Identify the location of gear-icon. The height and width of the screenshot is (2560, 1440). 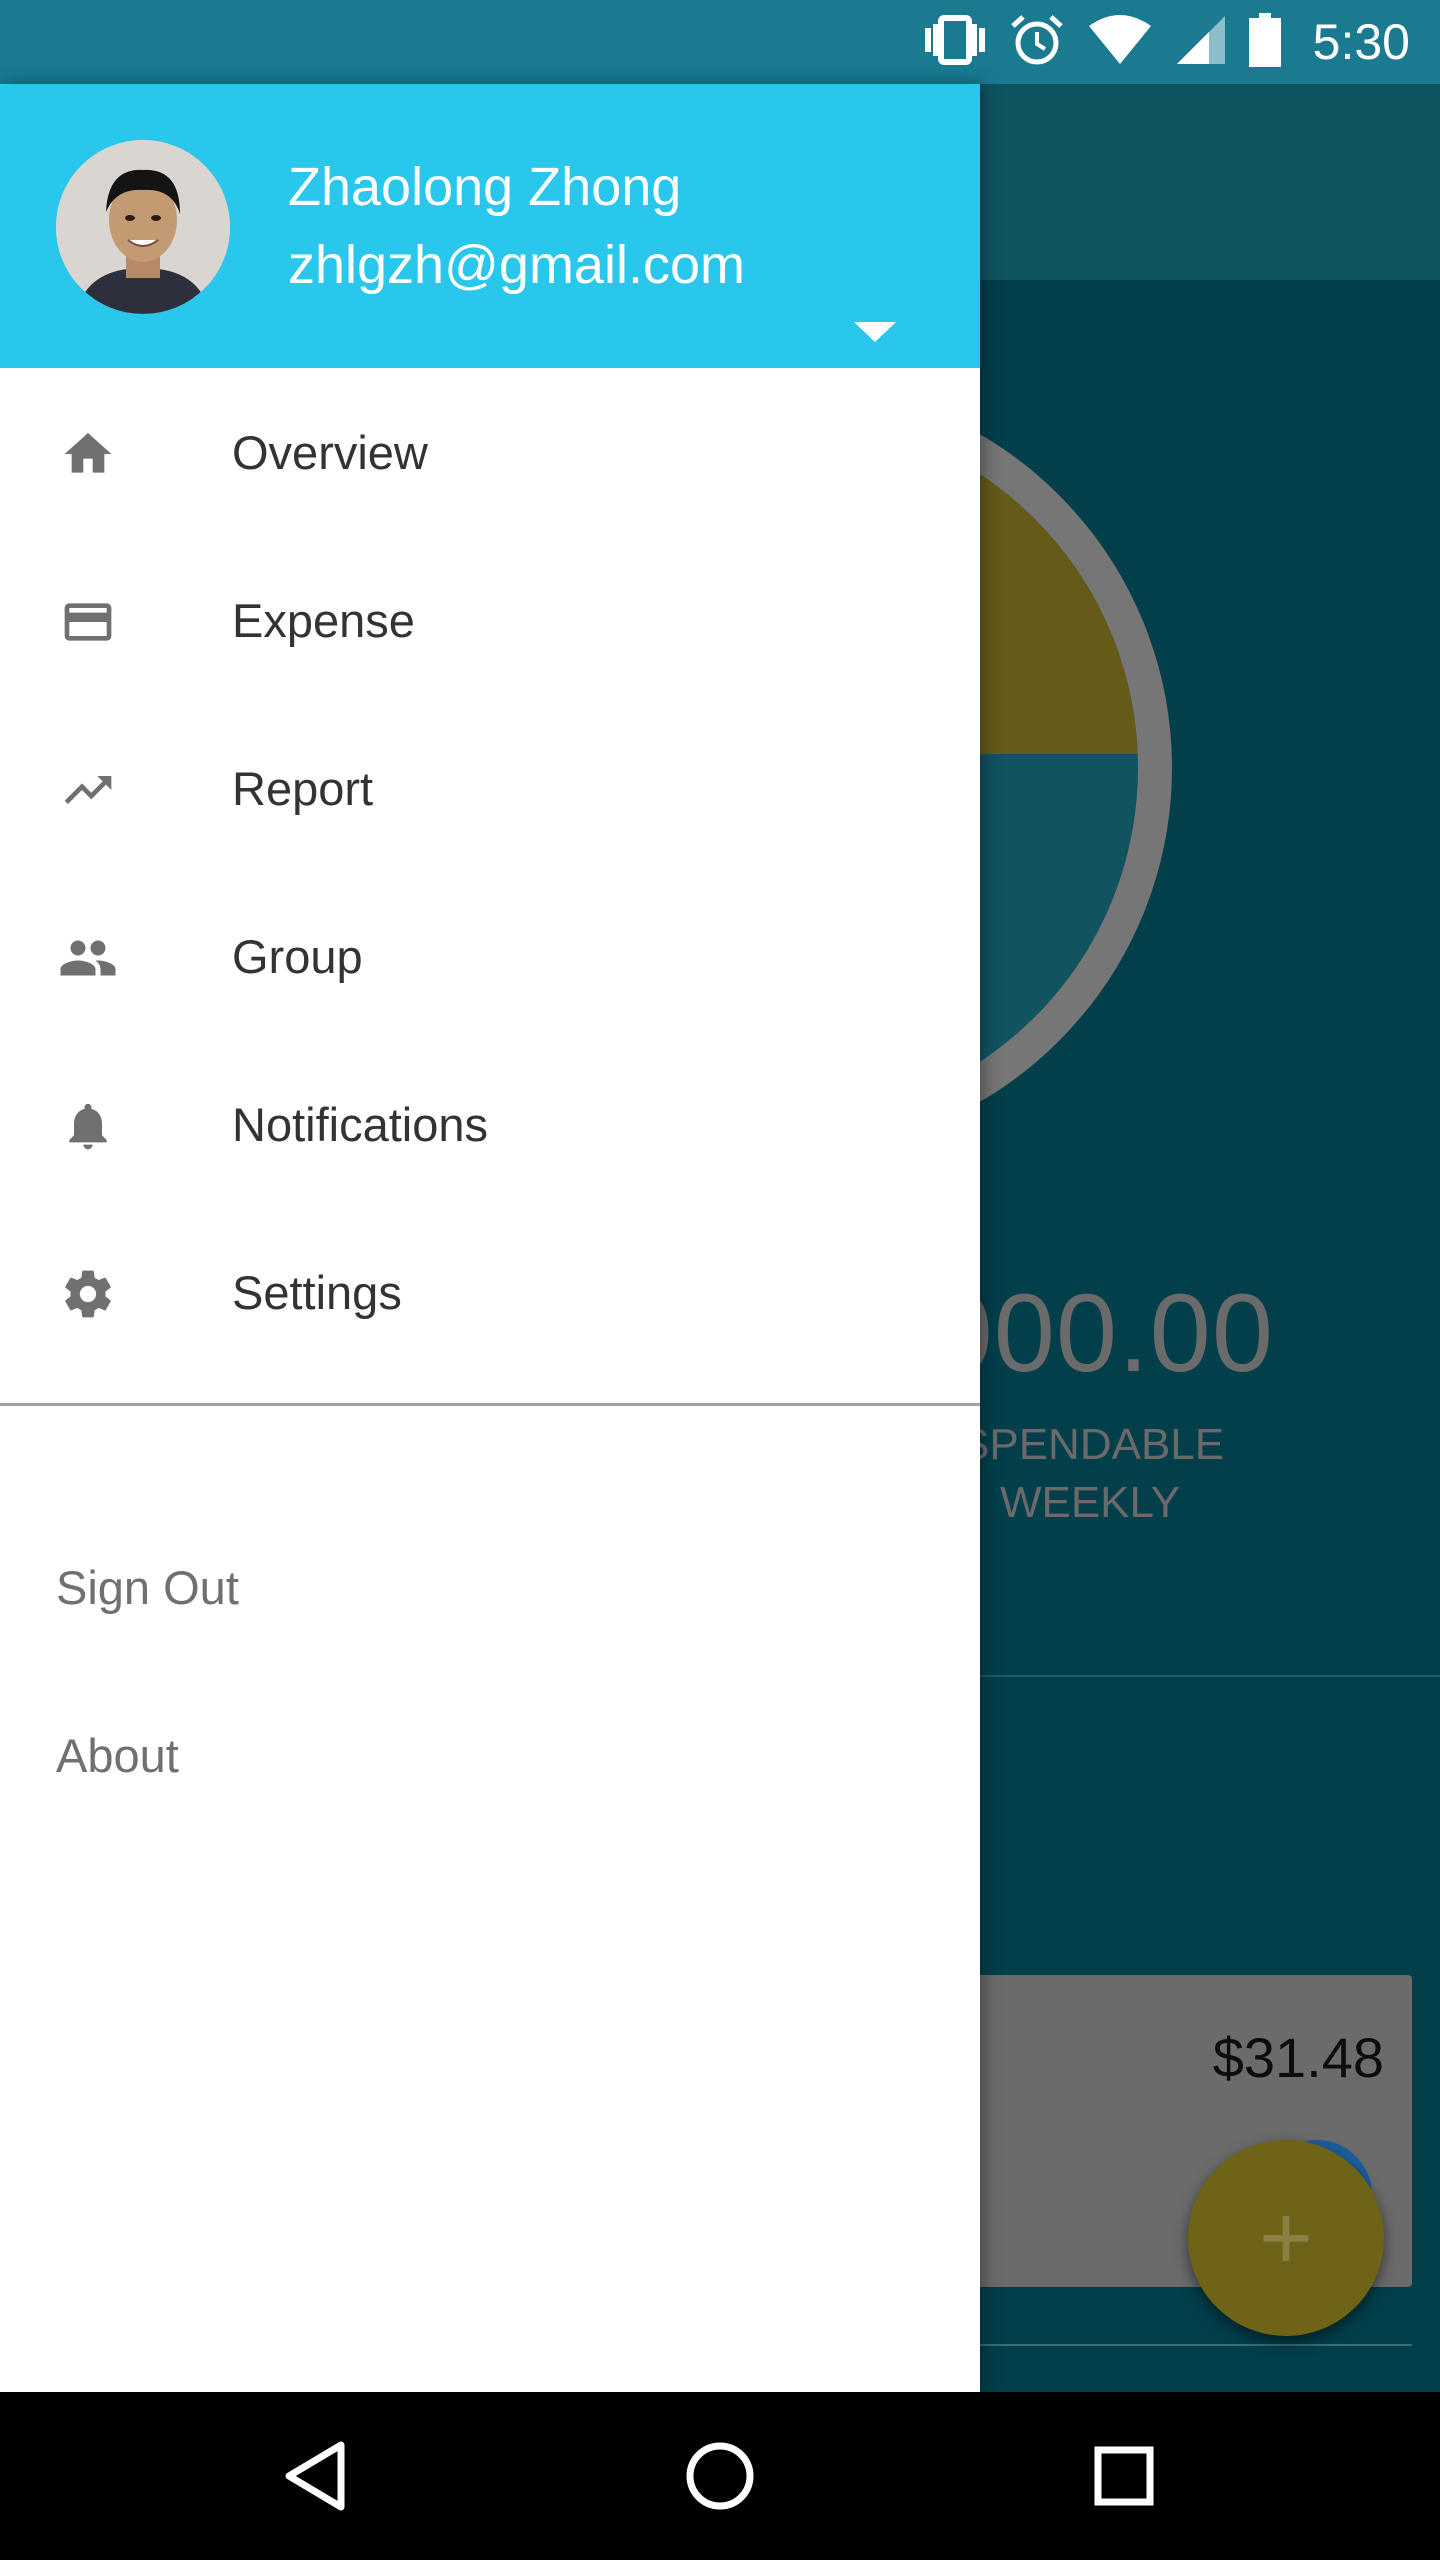
(88, 1294).